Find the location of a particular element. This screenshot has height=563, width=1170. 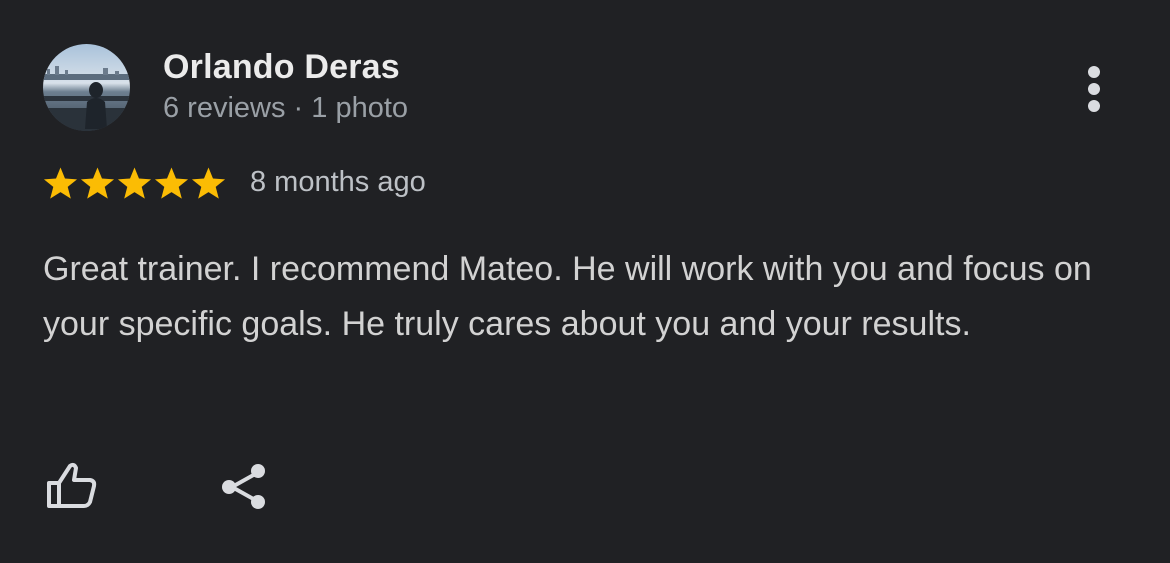

reviewer-meta: 6 reviews · 1 photo is located at coordinates (286, 108).